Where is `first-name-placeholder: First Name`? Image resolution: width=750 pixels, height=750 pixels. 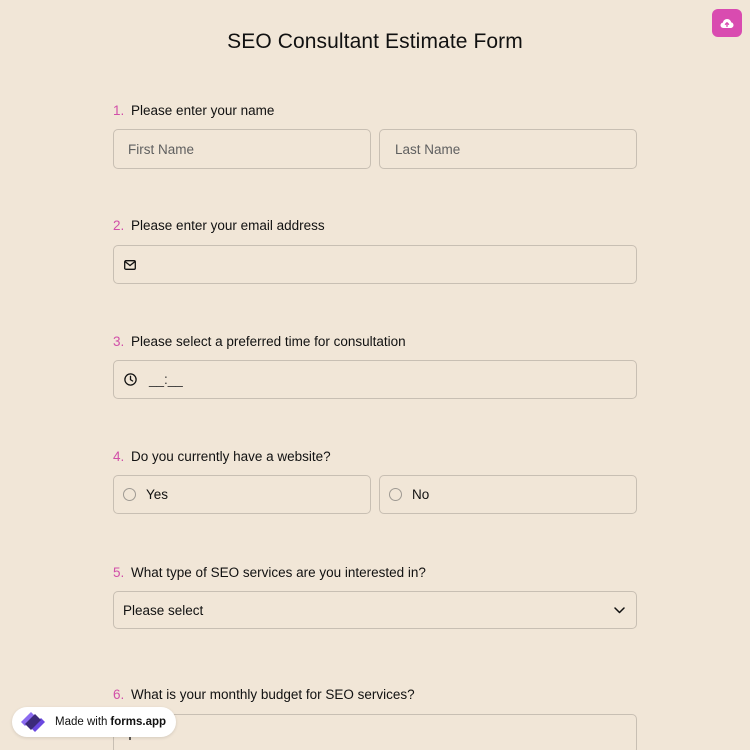
first-name-placeholder: First Name is located at coordinates (161, 149).